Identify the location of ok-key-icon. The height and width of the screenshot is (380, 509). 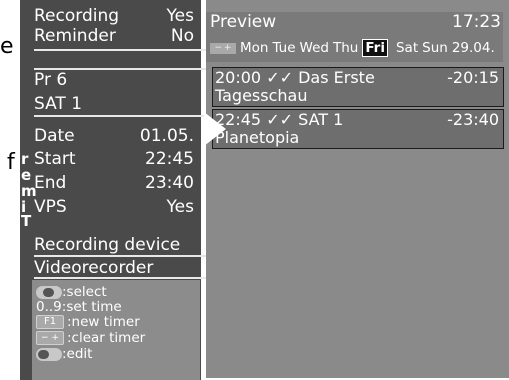
(49, 354).